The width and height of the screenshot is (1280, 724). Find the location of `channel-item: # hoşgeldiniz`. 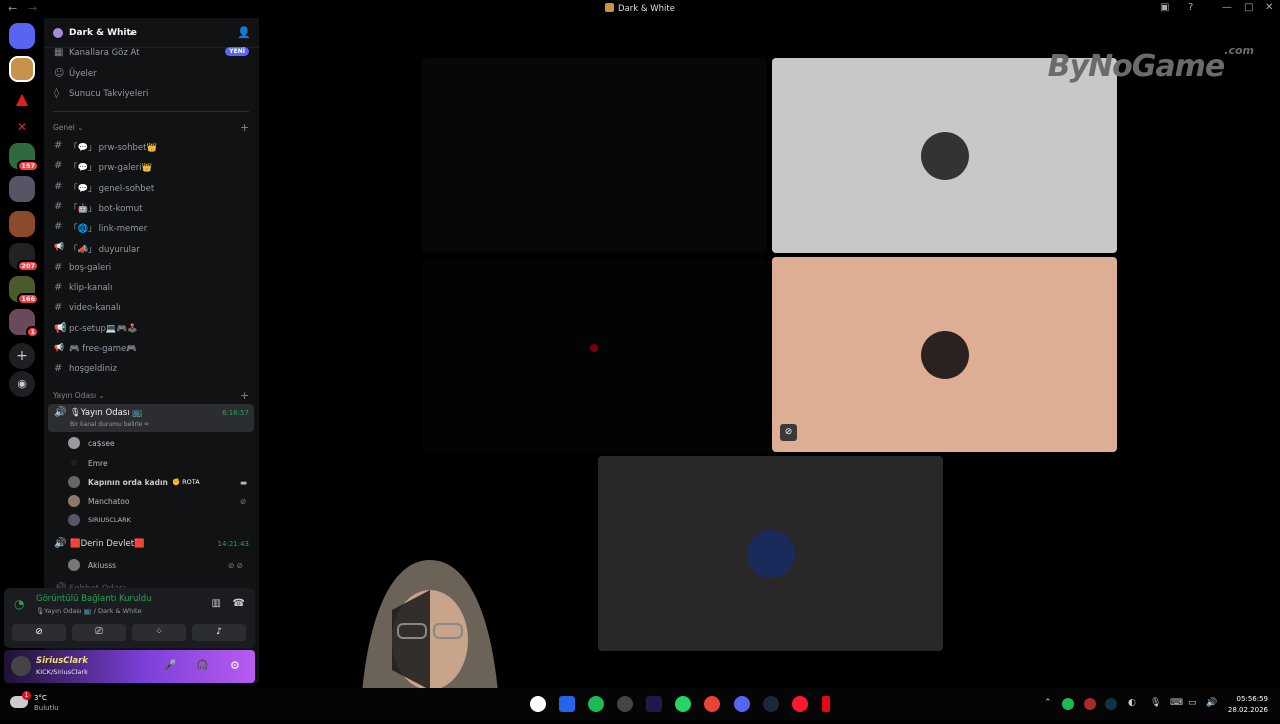

channel-item: # hoşgeldiniz is located at coordinates (151, 369).